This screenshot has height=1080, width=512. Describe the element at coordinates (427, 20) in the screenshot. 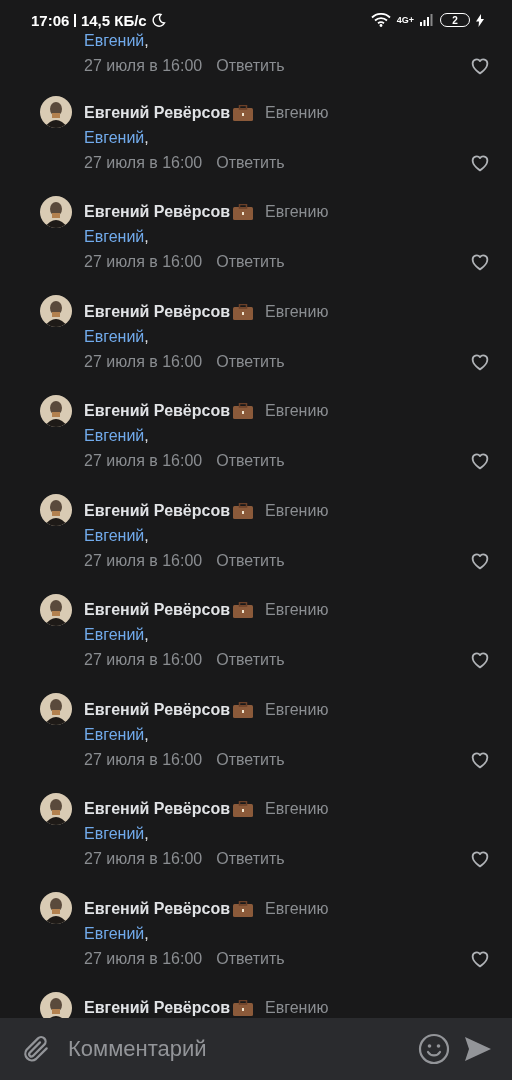

I see `signal-icon` at that location.